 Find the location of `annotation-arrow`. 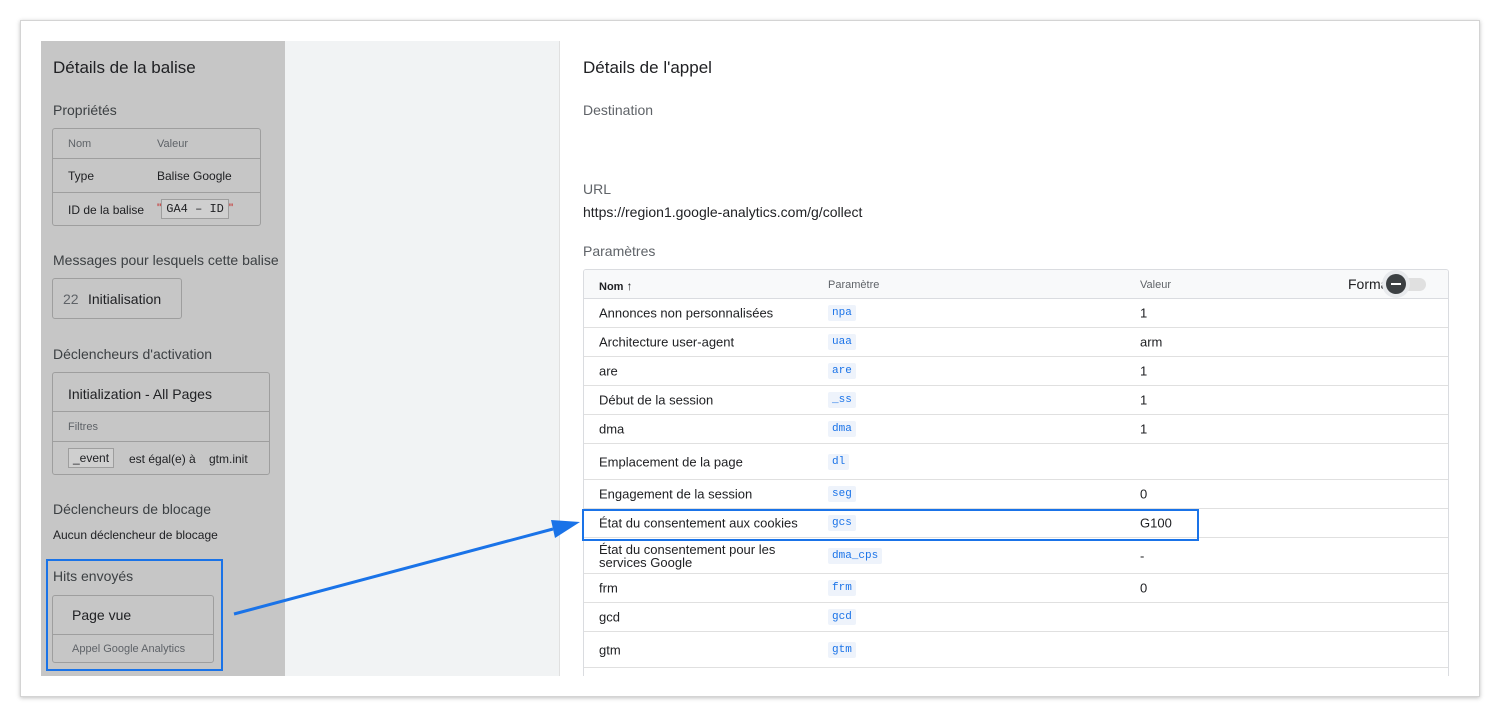

annotation-arrow is located at coordinates (406, 568).